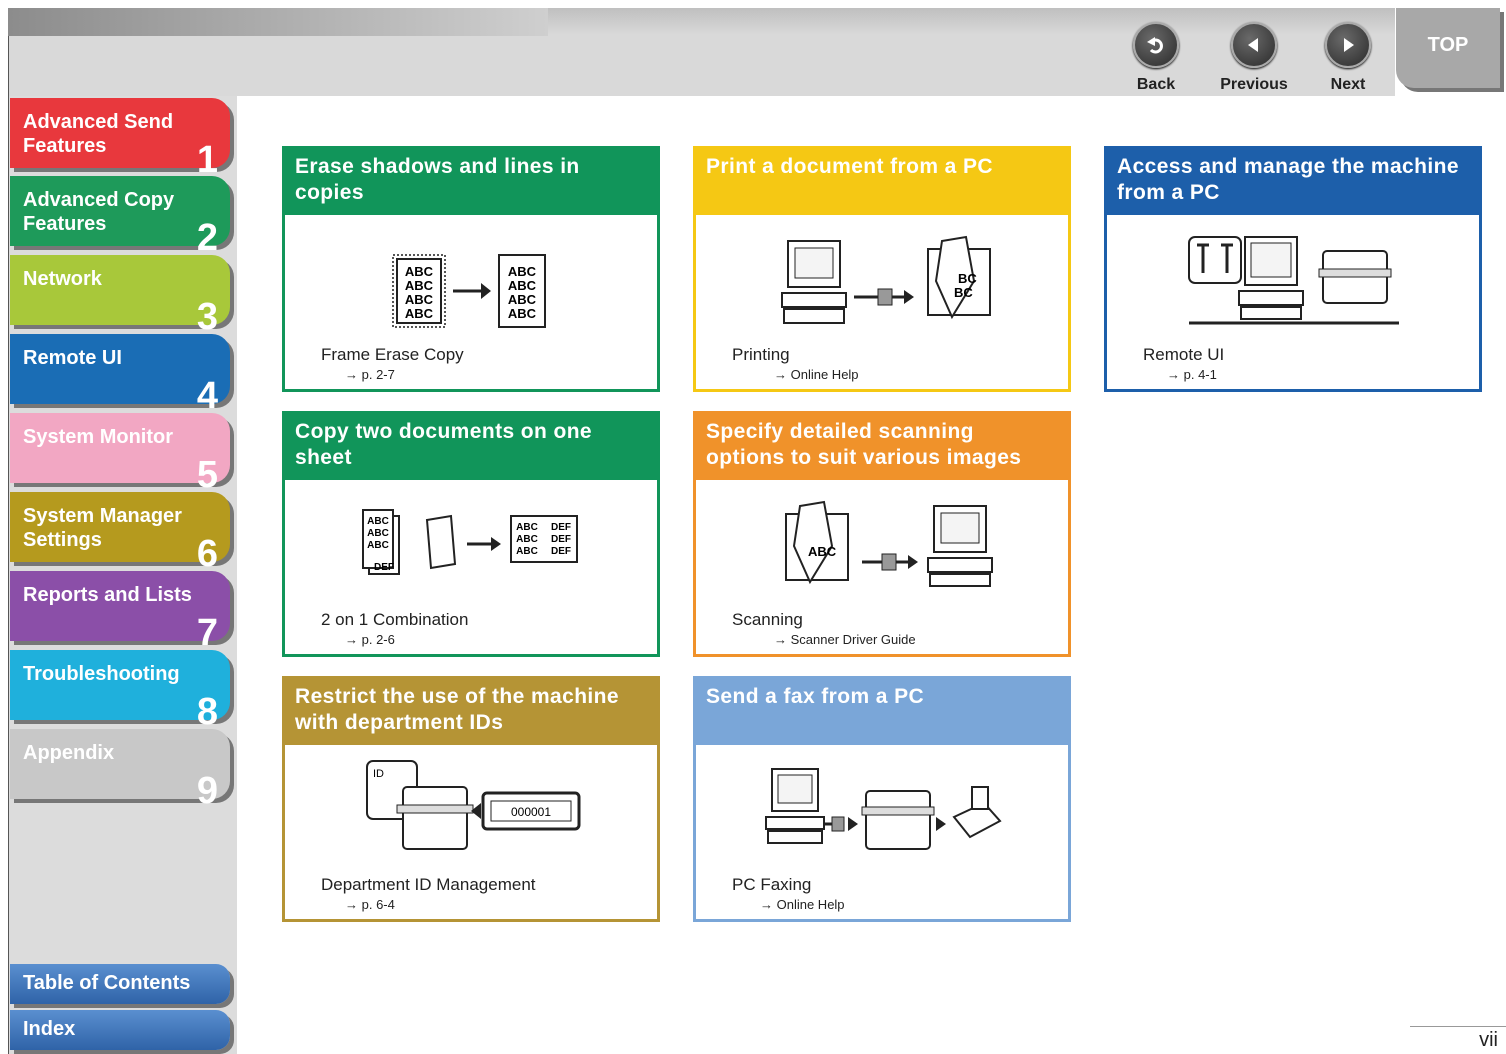 Image resolution: width=1506 pixels, height=1054 pixels. Describe the element at coordinates (1184, 354) in the screenshot. I see `card-label: Remote UI` at that location.